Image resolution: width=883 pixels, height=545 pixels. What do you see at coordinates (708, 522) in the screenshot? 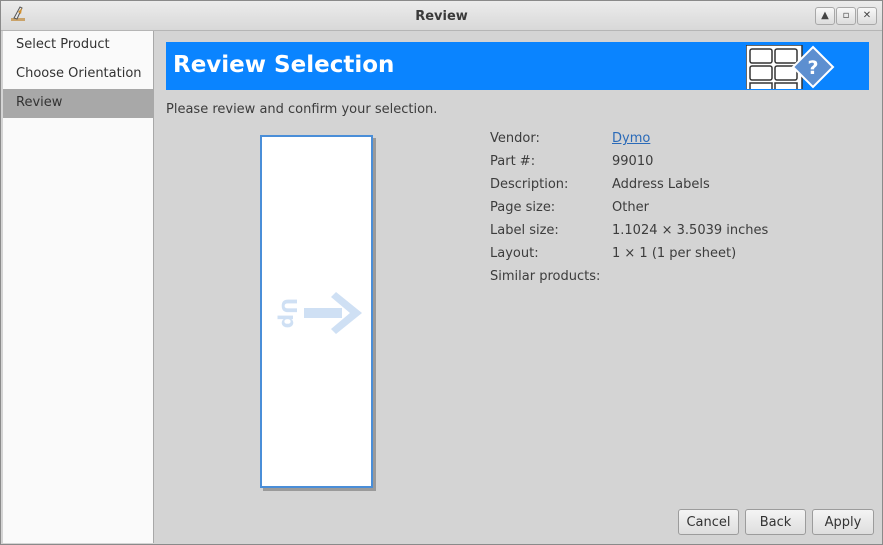
I see `cancel-button: Cancel` at bounding box center [708, 522].